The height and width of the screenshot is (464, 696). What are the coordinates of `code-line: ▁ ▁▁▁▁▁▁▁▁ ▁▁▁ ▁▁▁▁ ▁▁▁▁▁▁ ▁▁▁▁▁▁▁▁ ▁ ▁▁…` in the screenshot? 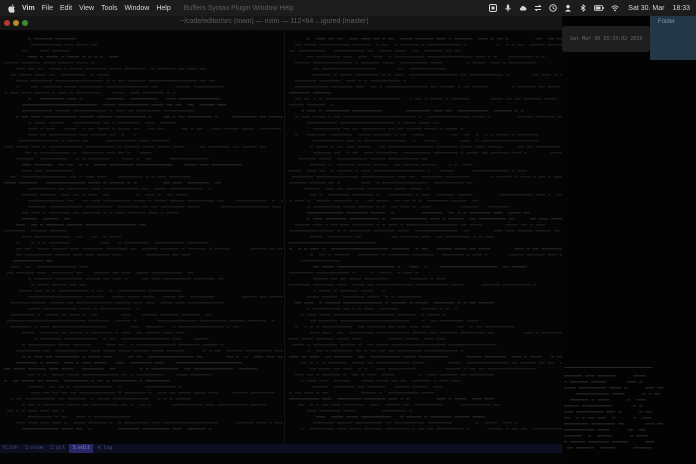 It's located at (432, 427).